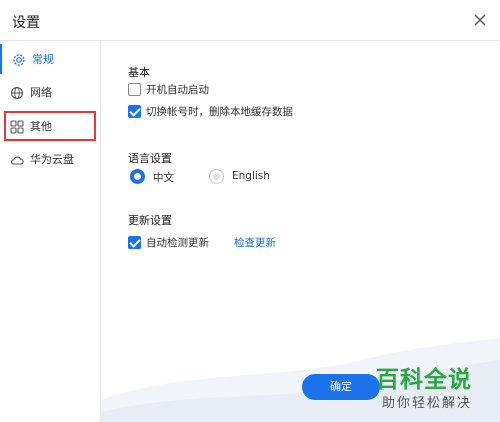  Describe the element at coordinates (177, 90) in the screenshot. I see `autostart-label: 开机自动启动` at that location.